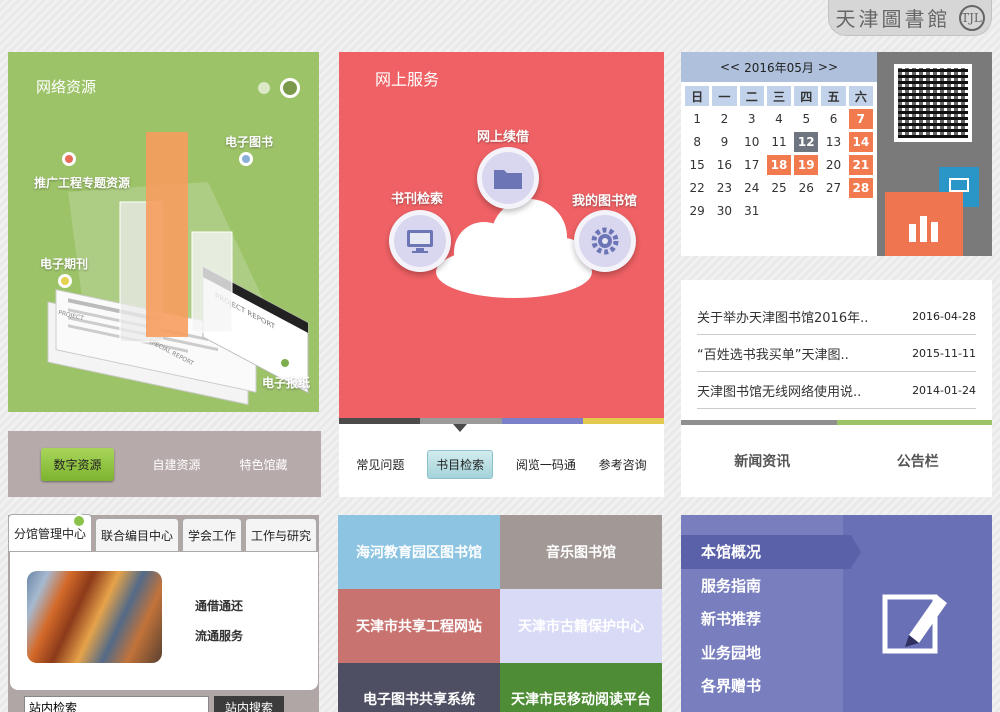 The height and width of the screenshot is (712, 1000). What do you see at coordinates (779, 390) in the screenshot?
I see `news-title: 天津图书馆无线网络使用说..` at bounding box center [779, 390].